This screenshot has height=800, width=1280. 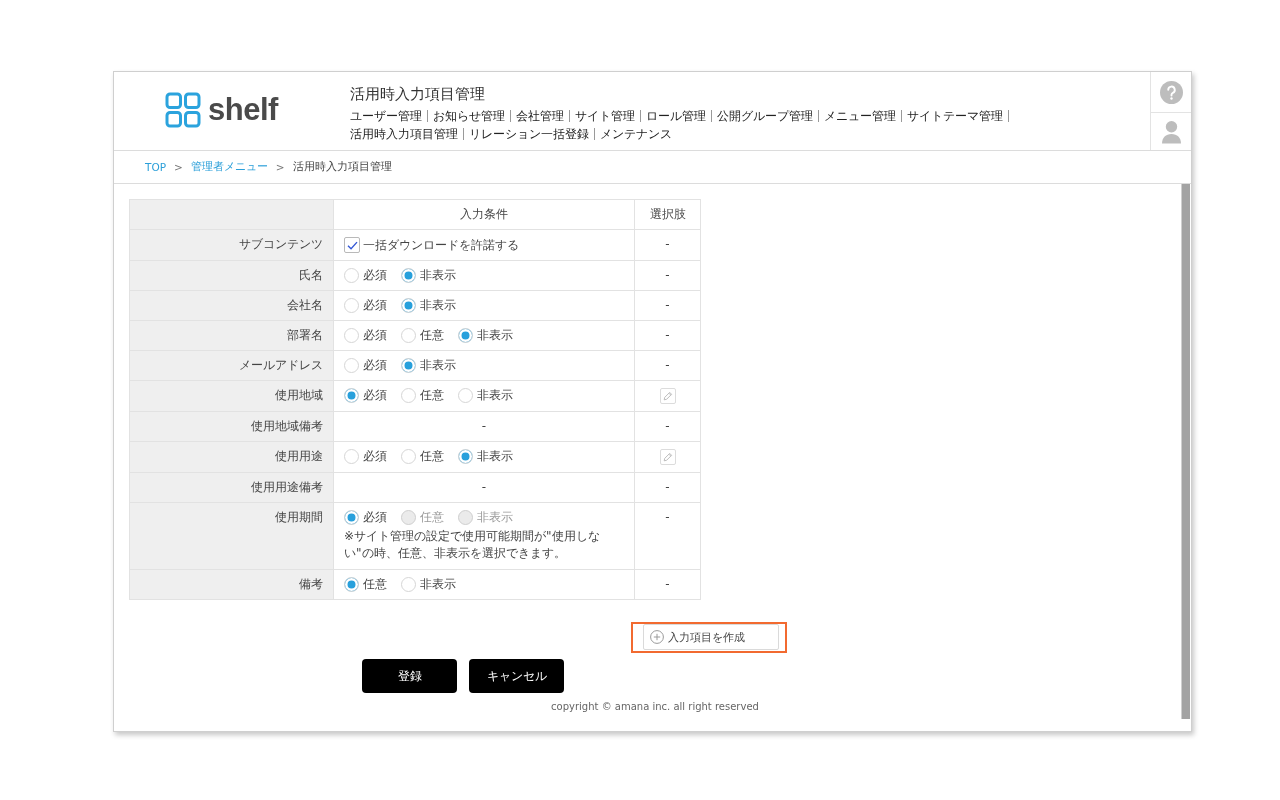 What do you see at coordinates (667, 214) in the screenshot?
I see `column-header: 選択肢` at bounding box center [667, 214].